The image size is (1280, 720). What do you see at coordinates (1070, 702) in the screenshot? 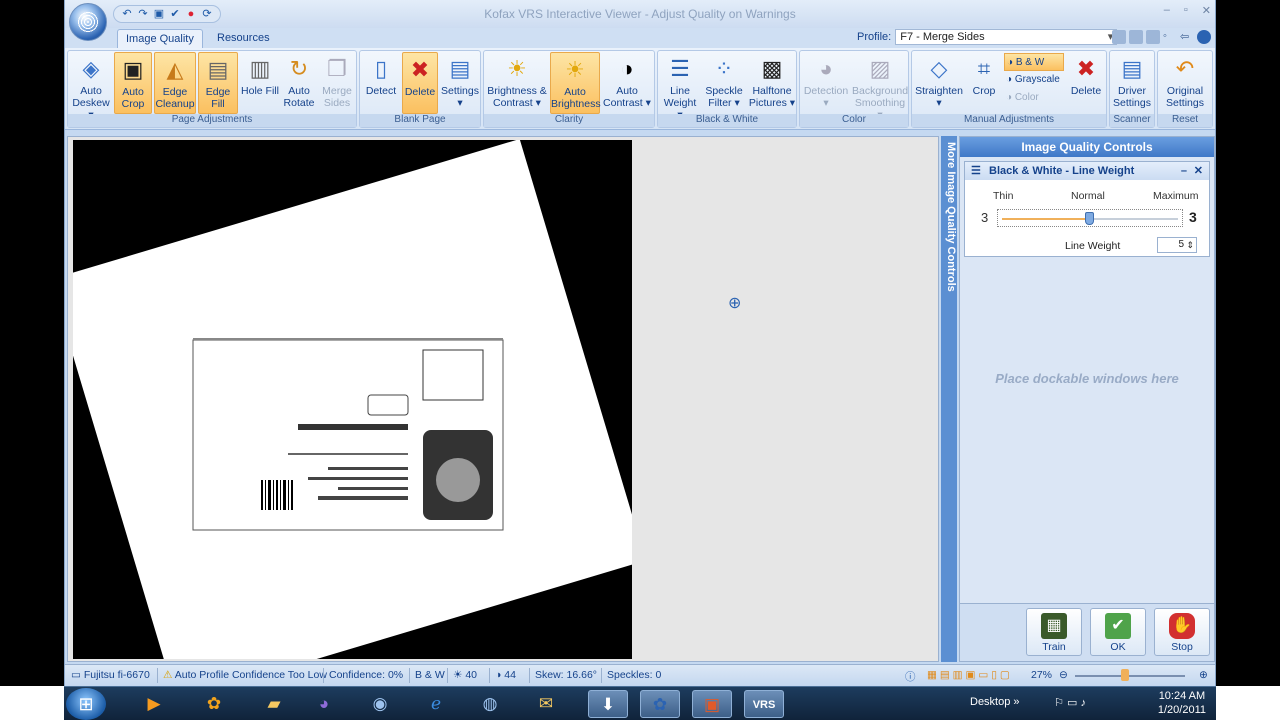
I see `tray-icons: ⚐ ▭ ♪` at bounding box center [1070, 702].